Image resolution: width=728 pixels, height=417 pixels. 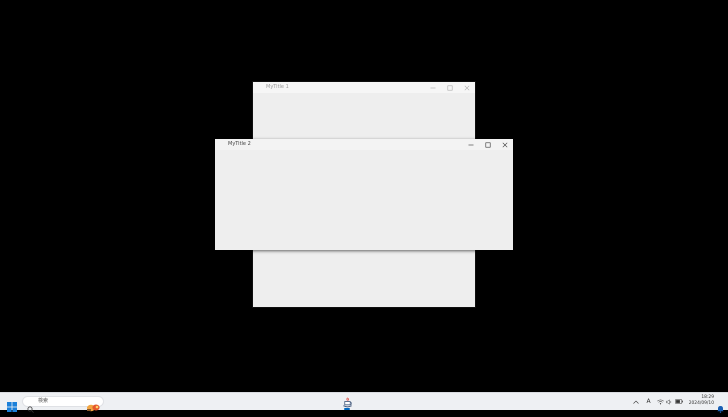 I want to click on window-title: MyTitle 2, so click(x=239, y=144).